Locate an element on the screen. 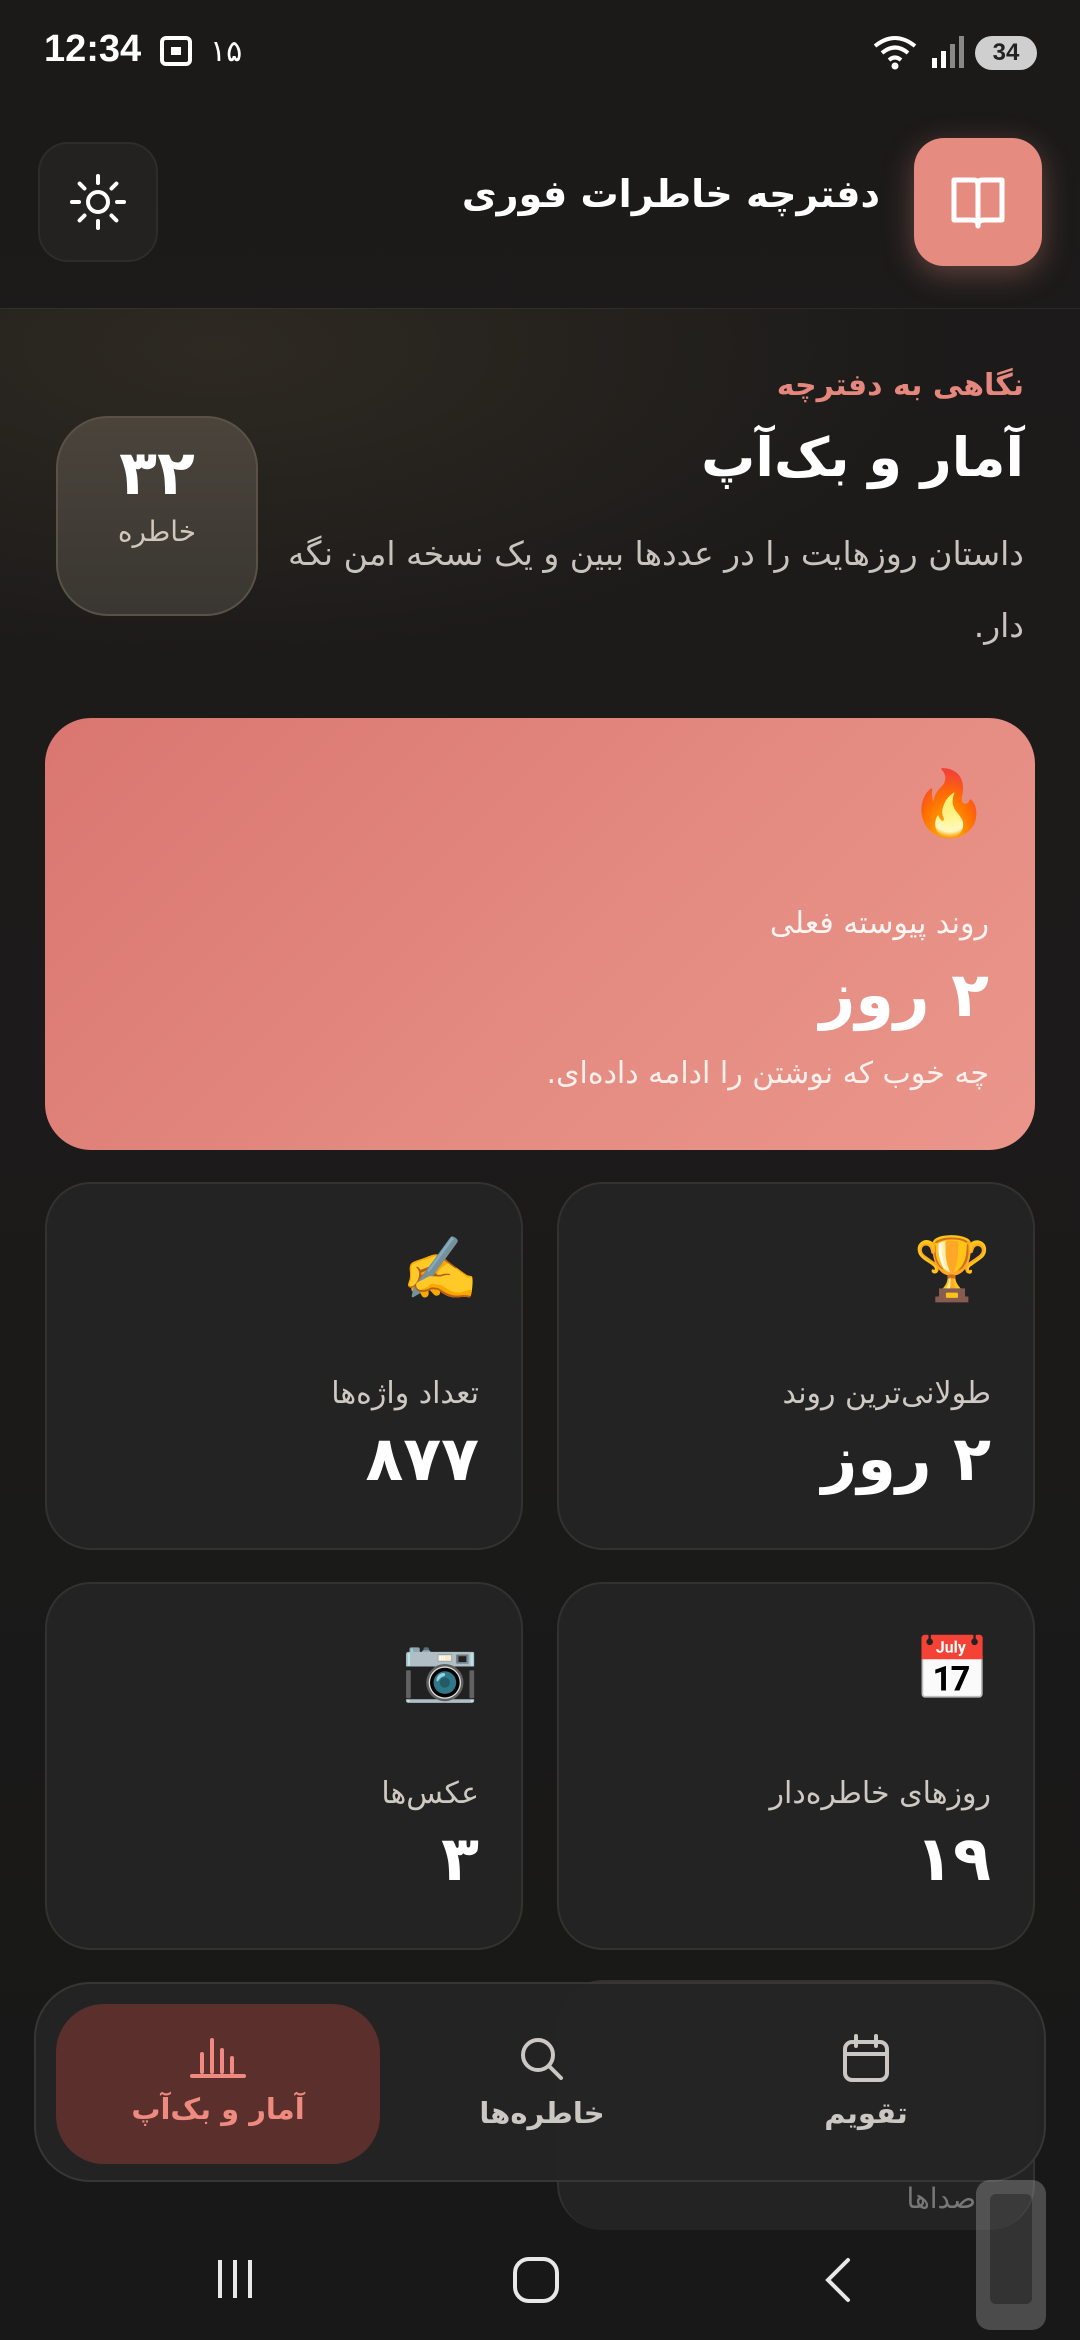 The width and height of the screenshot is (1080, 2340). fire-icon: 🔥 is located at coordinates (949, 804).